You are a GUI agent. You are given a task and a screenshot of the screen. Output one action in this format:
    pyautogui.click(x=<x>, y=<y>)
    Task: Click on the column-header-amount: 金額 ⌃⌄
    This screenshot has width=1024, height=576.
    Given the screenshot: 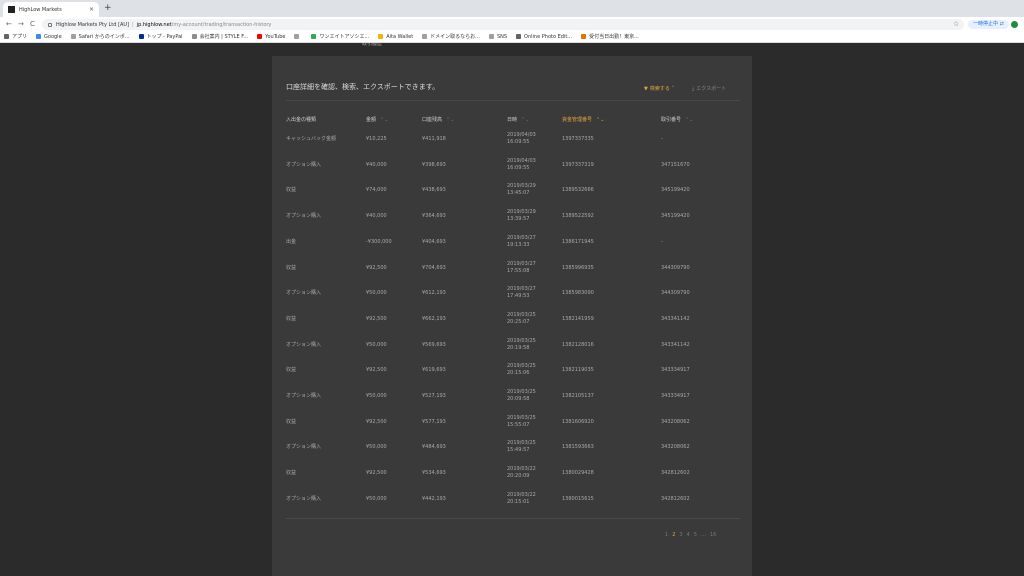 What is the action you would take?
    pyautogui.click(x=377, y=119)
    